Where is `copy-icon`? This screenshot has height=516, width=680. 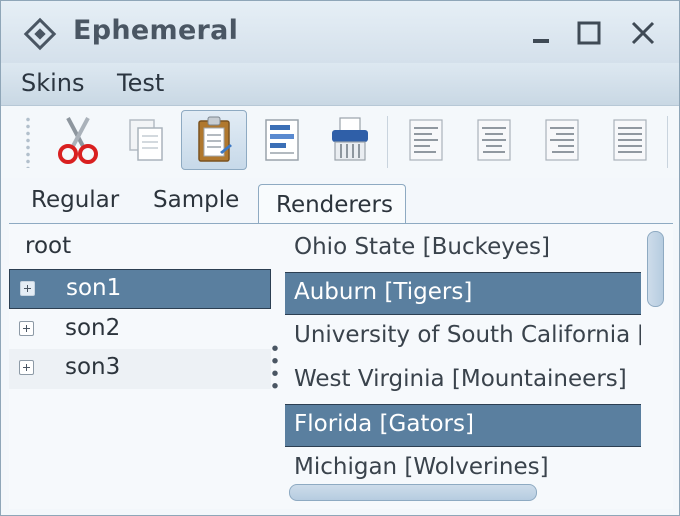
copy-icon is located at coordinates (146, 140).